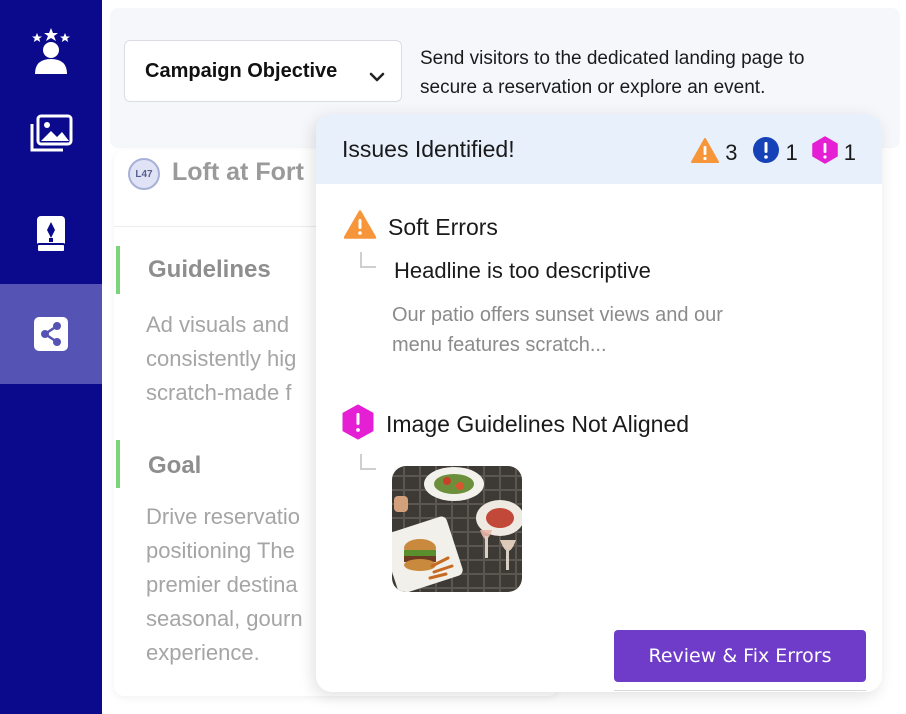 This screenshot has width=906, height=714. What do you see at coordinates (740, 690) in the screenshot?
I see `divider` at bounding box center [740, 690].